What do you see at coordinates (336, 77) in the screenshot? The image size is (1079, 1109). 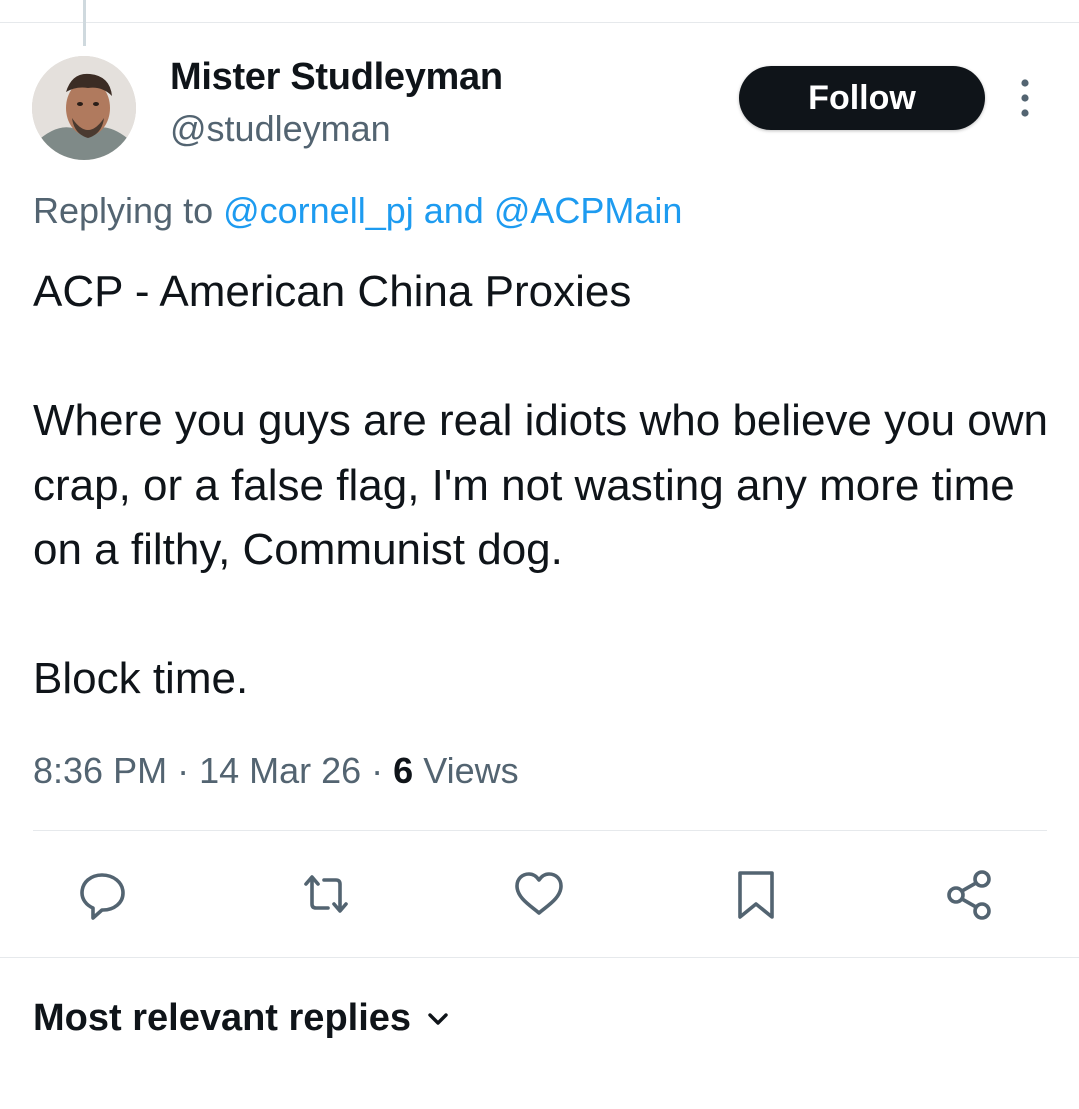 I see `author-display-name: Mister Studleyman` at bounding box center [336, 77].